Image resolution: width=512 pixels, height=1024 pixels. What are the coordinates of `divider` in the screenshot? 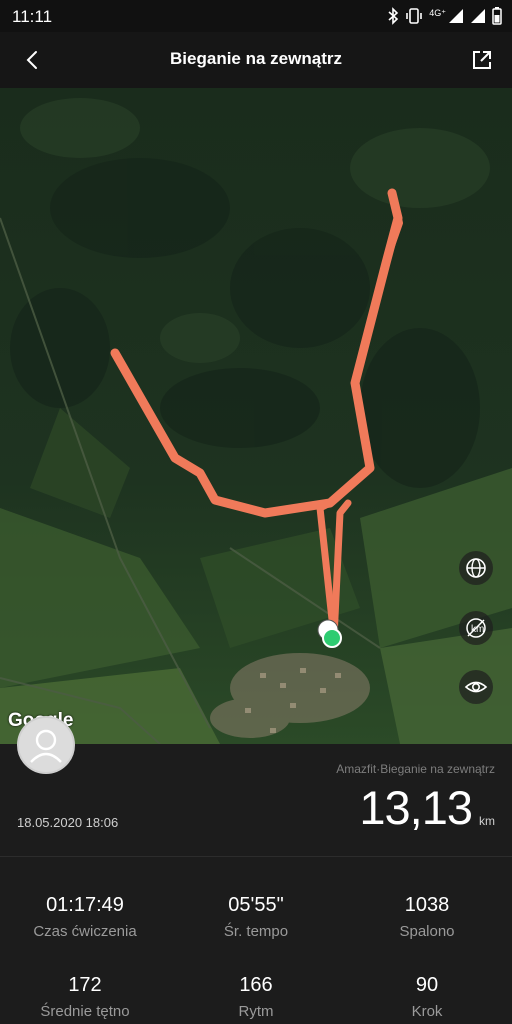 It's located at (256, 856).